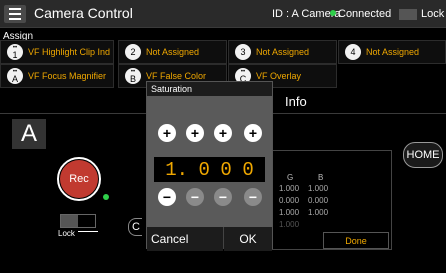 The image size is (446, 273). I want to click on assign-badge: 2, so click(133, 52).